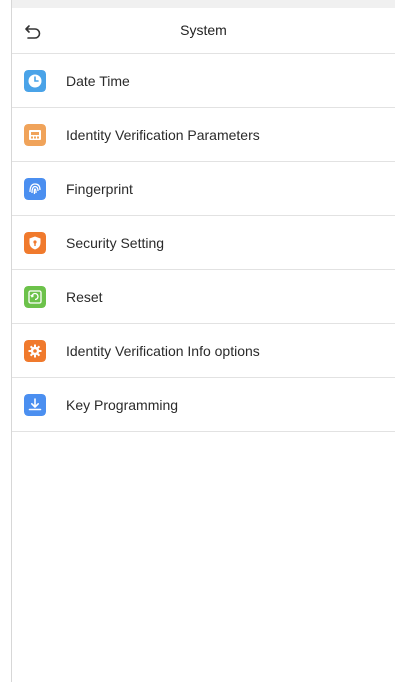 This screenshot has width=395, height=682. I want to click on reset-icon, so click(35, 297).